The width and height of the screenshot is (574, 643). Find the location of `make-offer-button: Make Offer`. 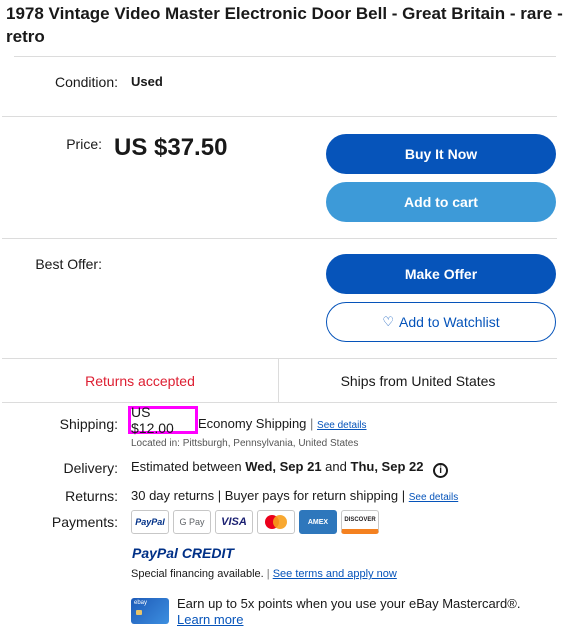

make-offer-button: Make Offer is located at coordinates (441, 274).